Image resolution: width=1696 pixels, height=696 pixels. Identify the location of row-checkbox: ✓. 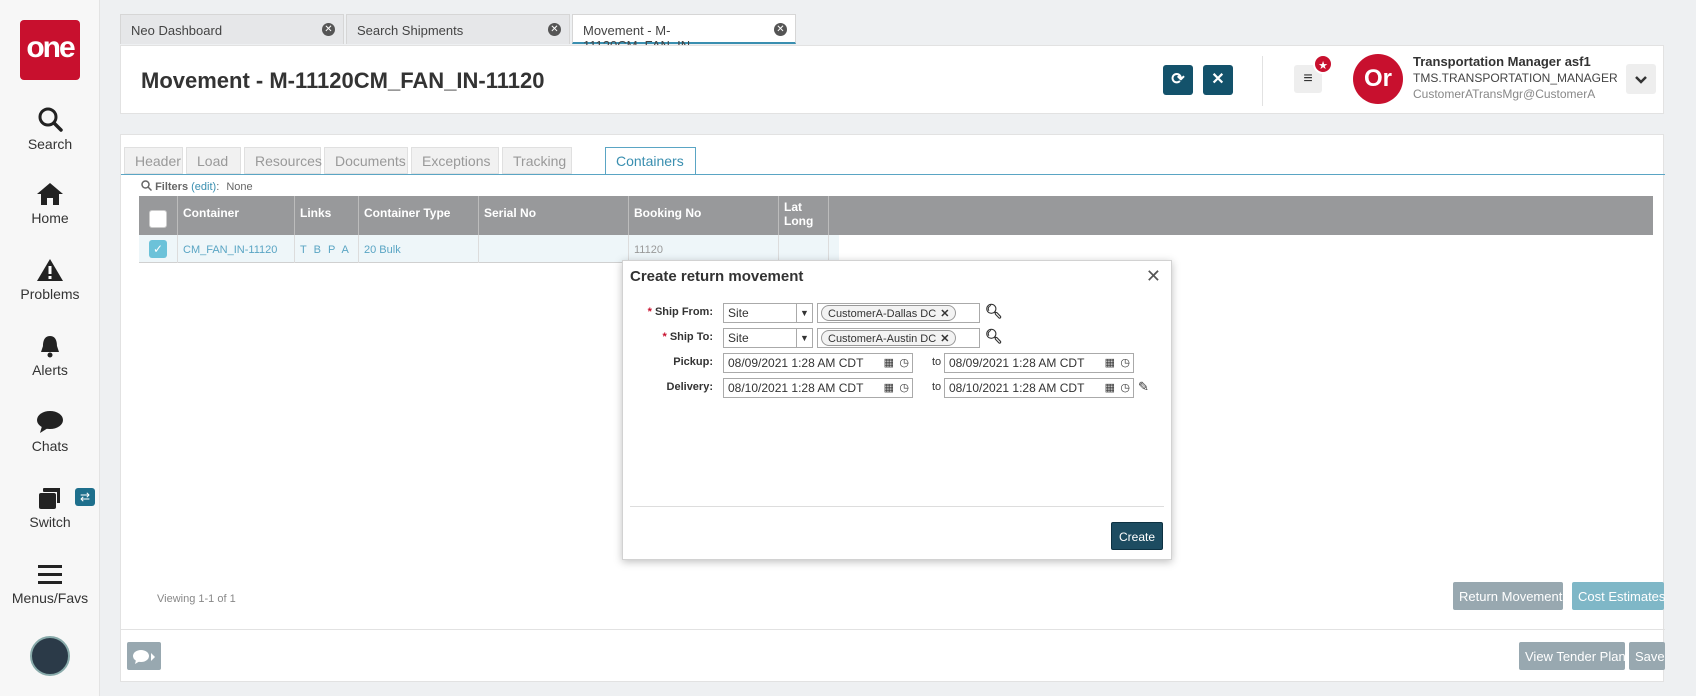
(158, 249).